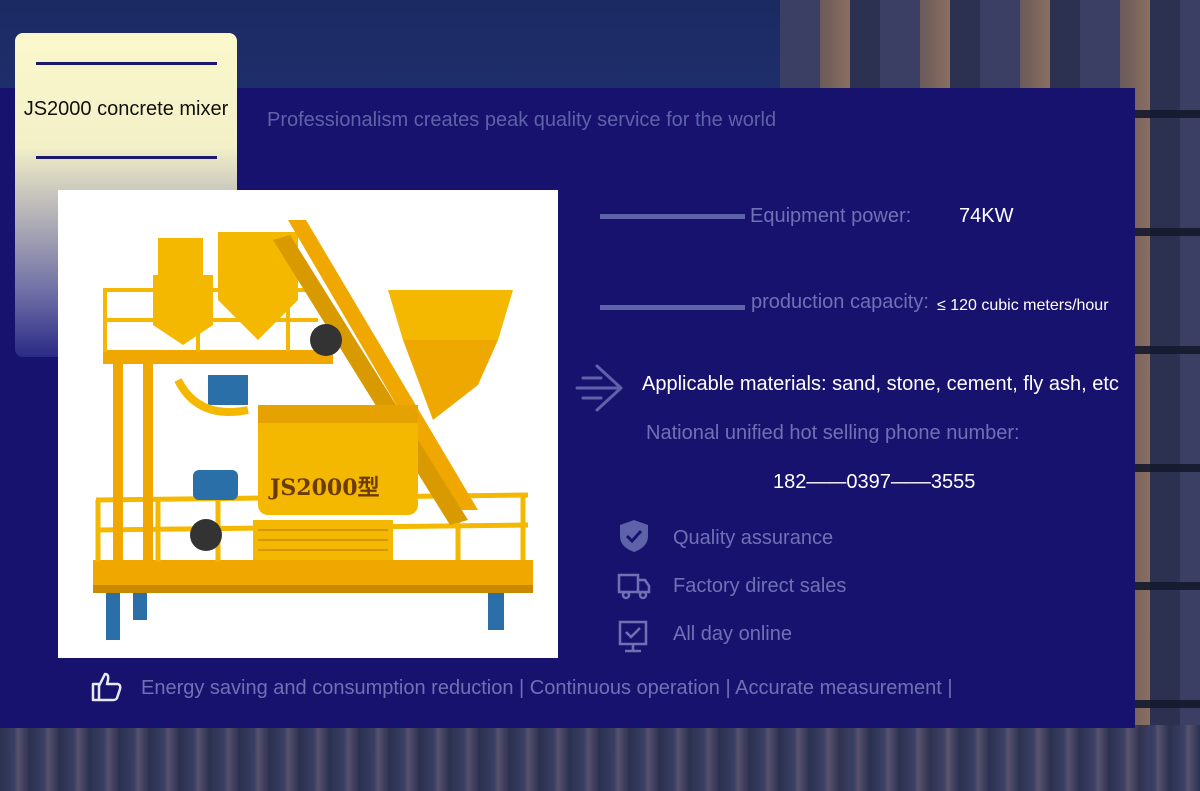 This screenshot has width=1200, height=791. What do you see at coordinates (324, 488) in the screenshot?
I see `mixer-marking: JS2000型` at bounding box center [324, 488].